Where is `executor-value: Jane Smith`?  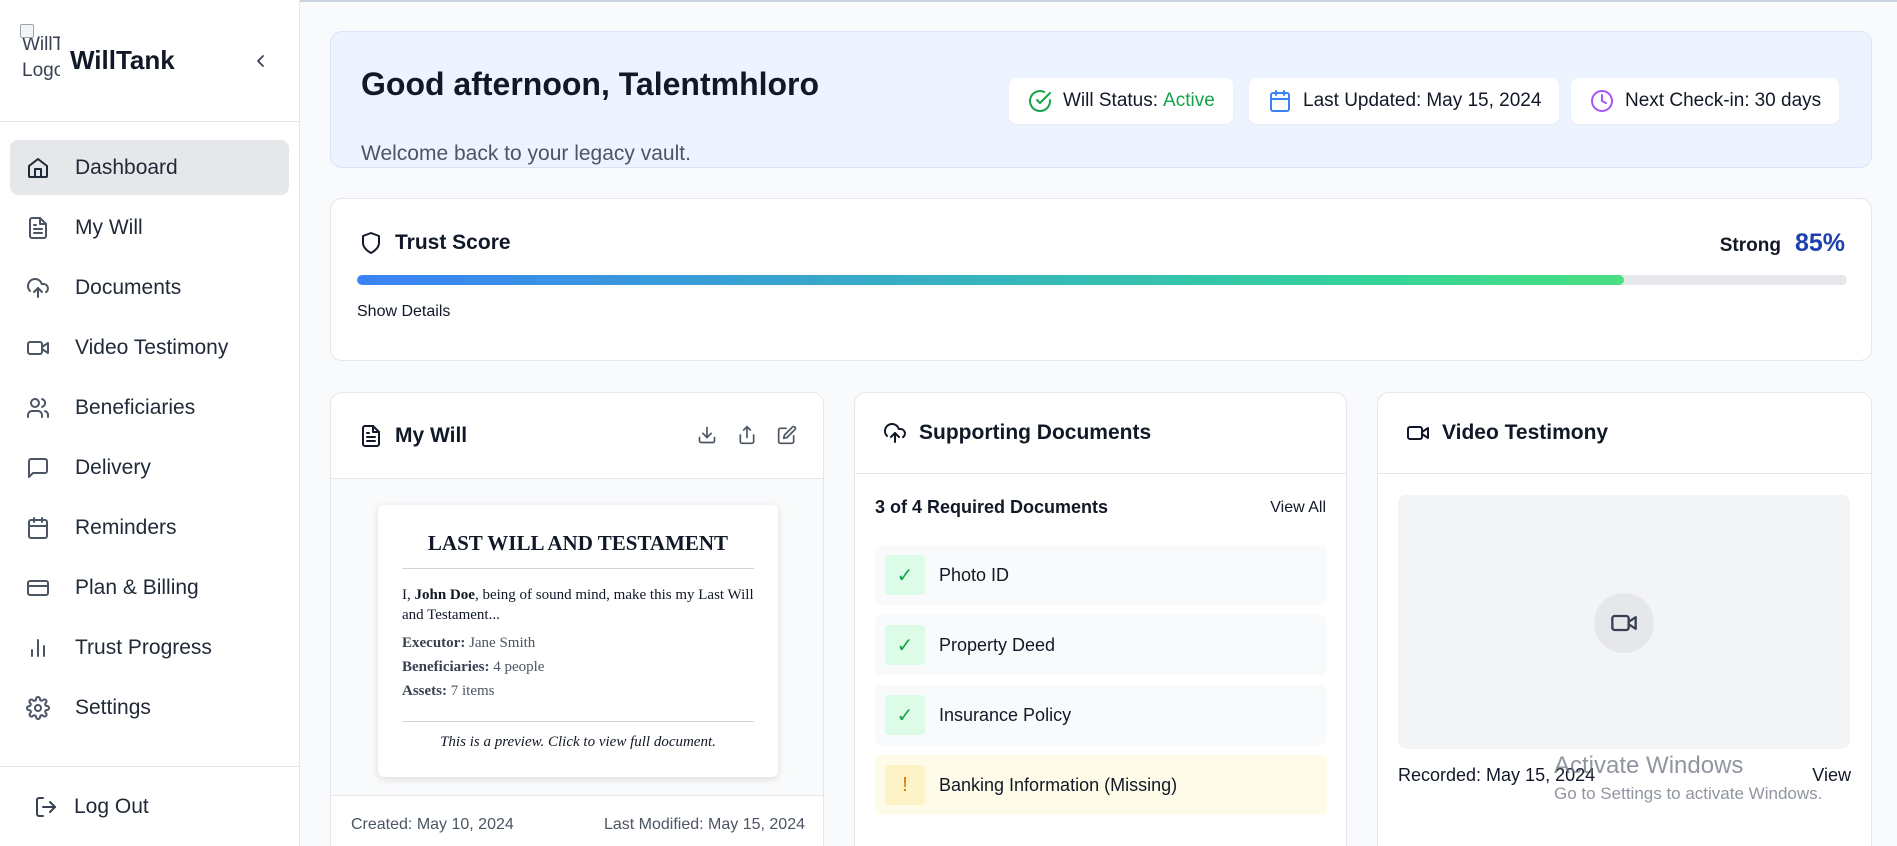
executor-value: Jane Smith is located at coordinates (502, 643).